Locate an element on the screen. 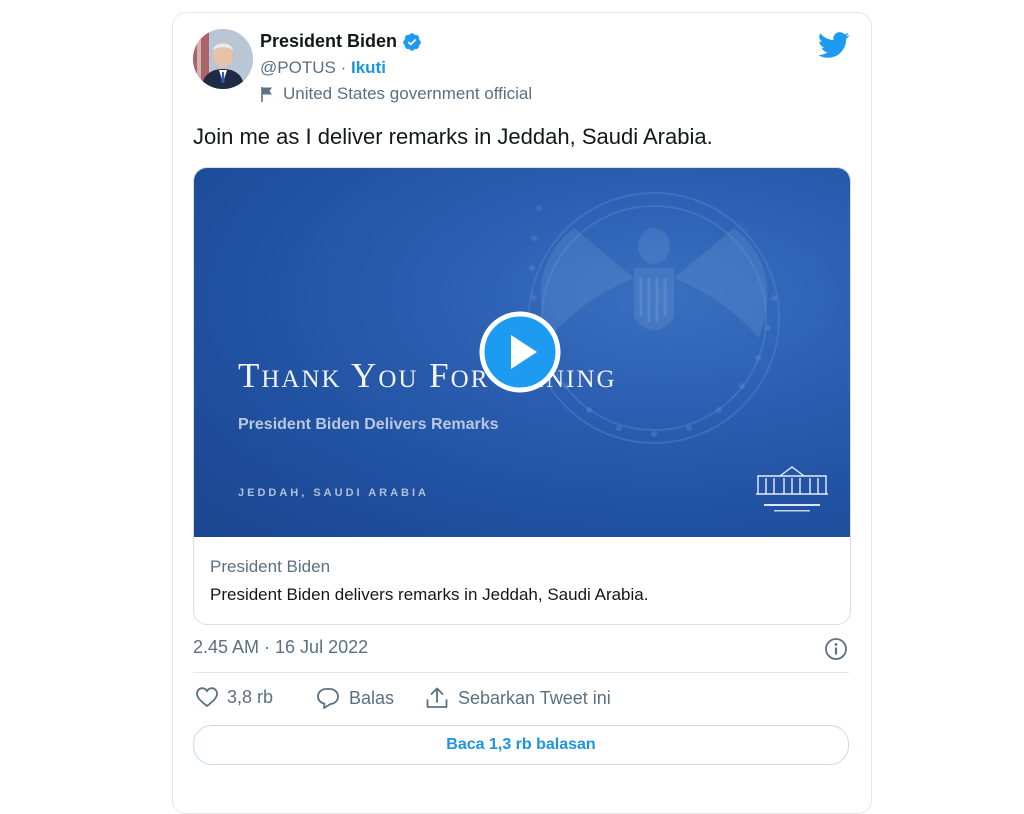  author-handle-row: @POTUS · Ikuti is located at coordinates (323, 68).